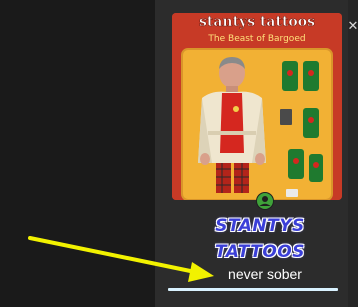 The height and width of the screenshot is (307, 358). I want to click on bottom-highlight-bar, so click(253, 289).